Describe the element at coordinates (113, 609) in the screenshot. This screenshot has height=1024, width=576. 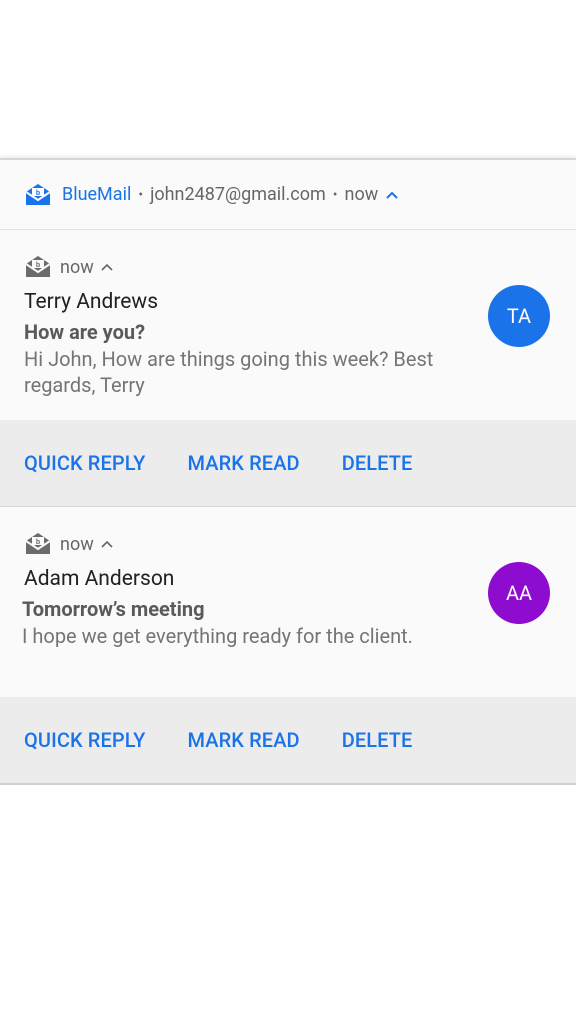
I see `email-subject: Tomorrow’s meeting` at that location.